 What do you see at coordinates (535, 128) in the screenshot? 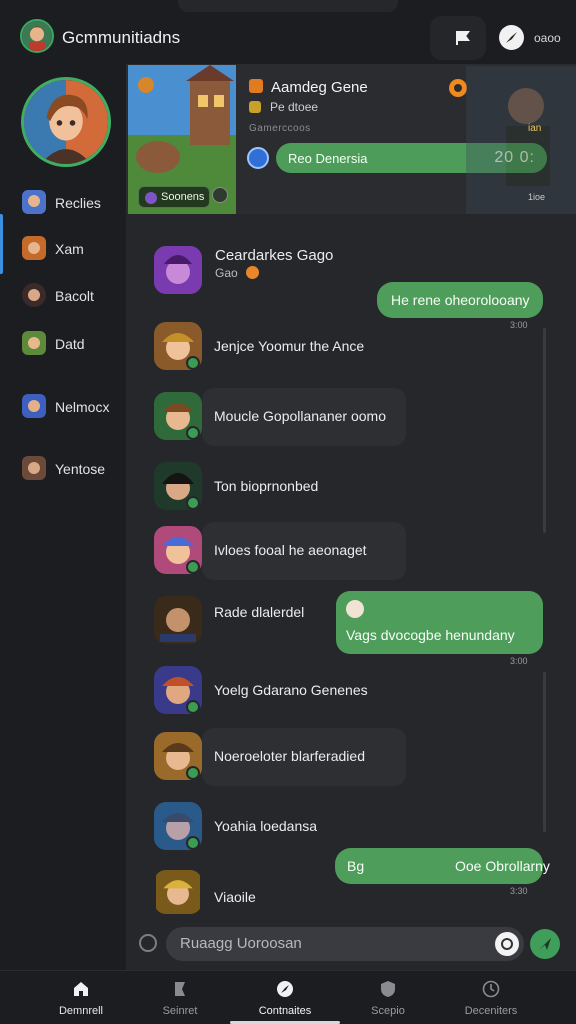
I see `ghost-label: ian` at bounding box center [535, 128].